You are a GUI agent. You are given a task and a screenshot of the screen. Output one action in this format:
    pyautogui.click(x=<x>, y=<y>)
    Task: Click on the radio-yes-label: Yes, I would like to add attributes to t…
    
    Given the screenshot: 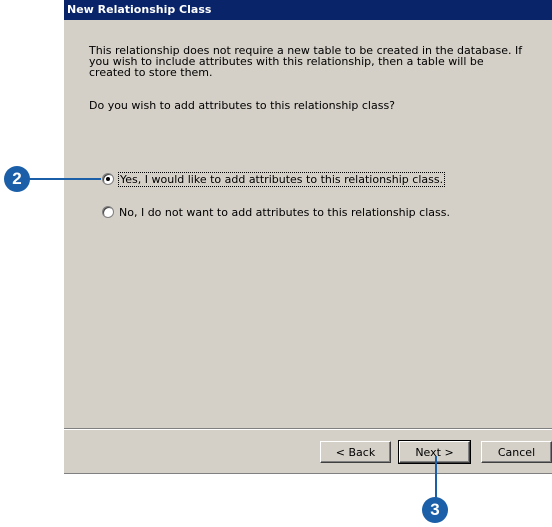 What is the action you would take?
    pyautogui.click(x=281, y=179)
    